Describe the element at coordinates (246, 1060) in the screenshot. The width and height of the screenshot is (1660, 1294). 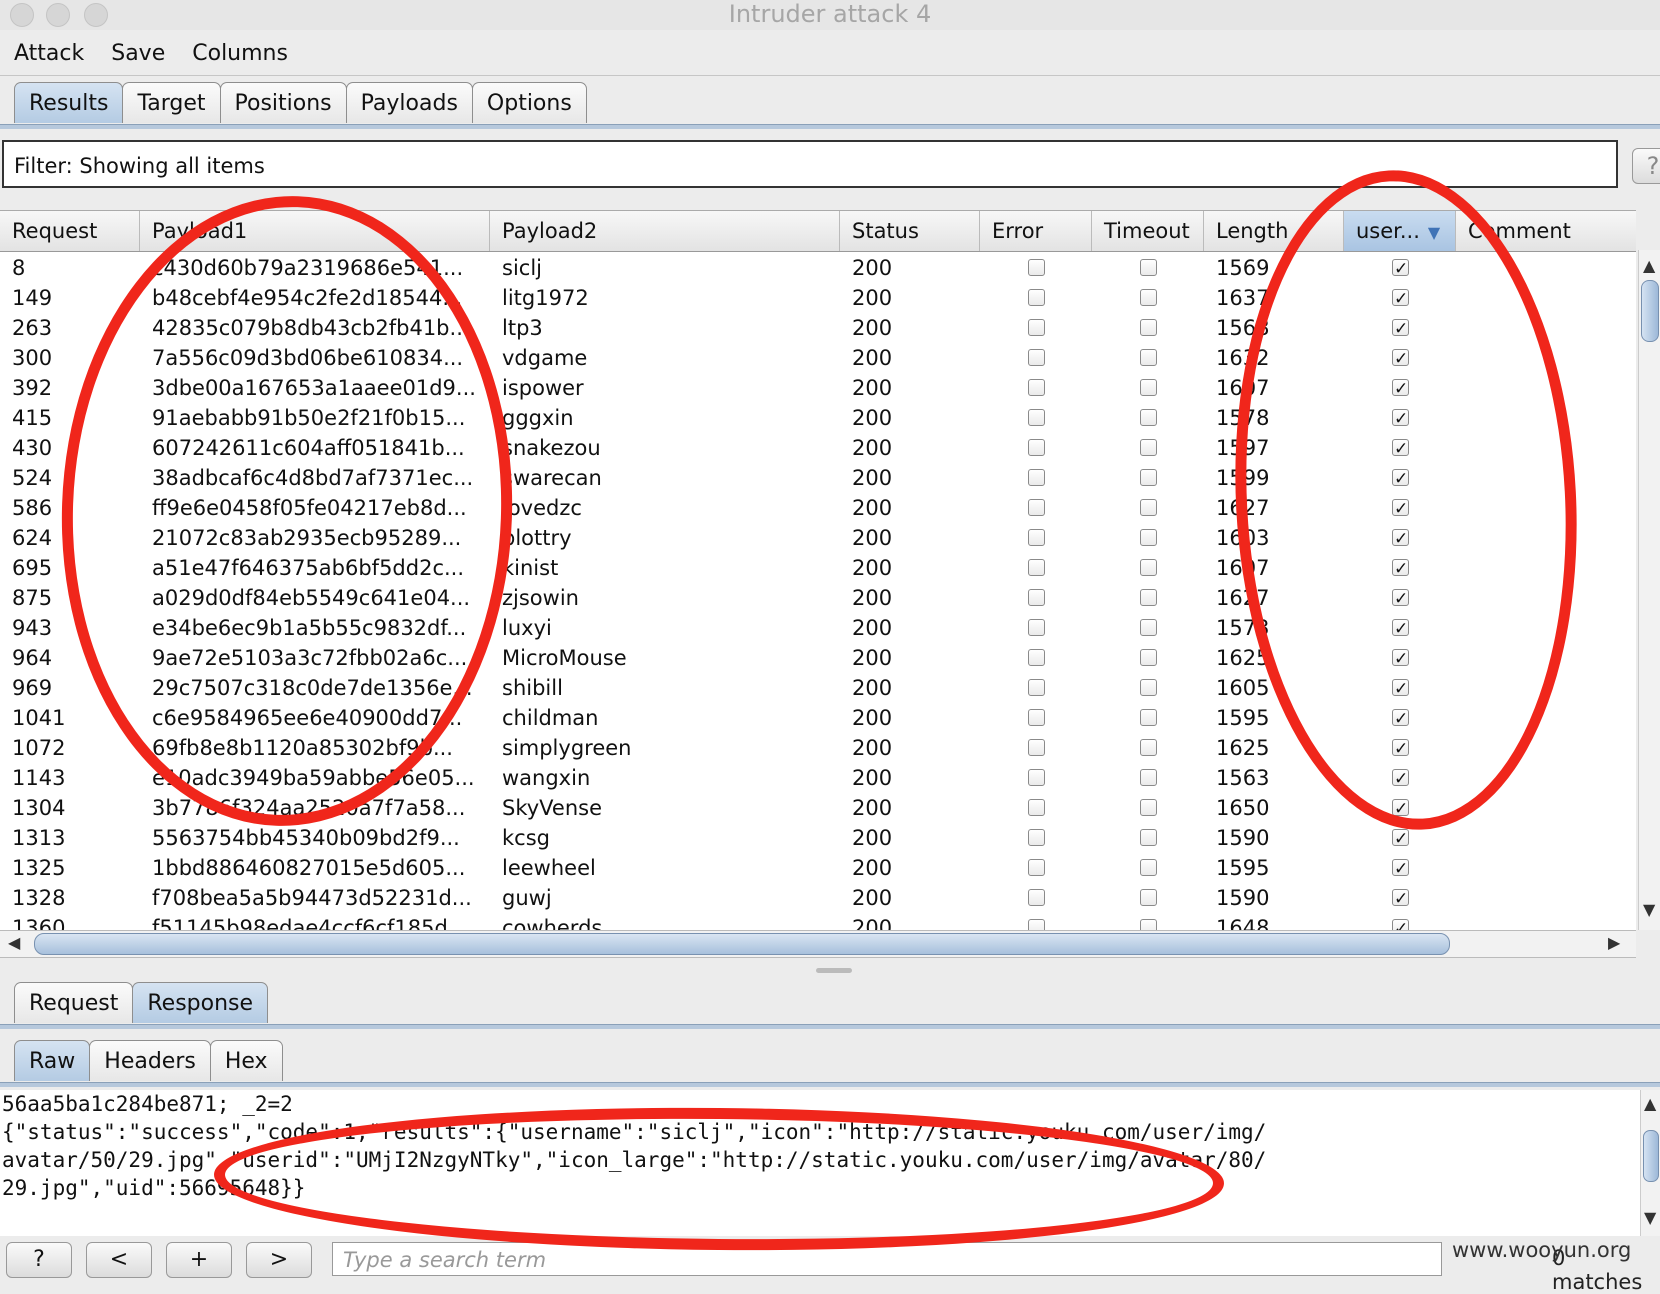
I see `tab-hex: Hex` at that location.